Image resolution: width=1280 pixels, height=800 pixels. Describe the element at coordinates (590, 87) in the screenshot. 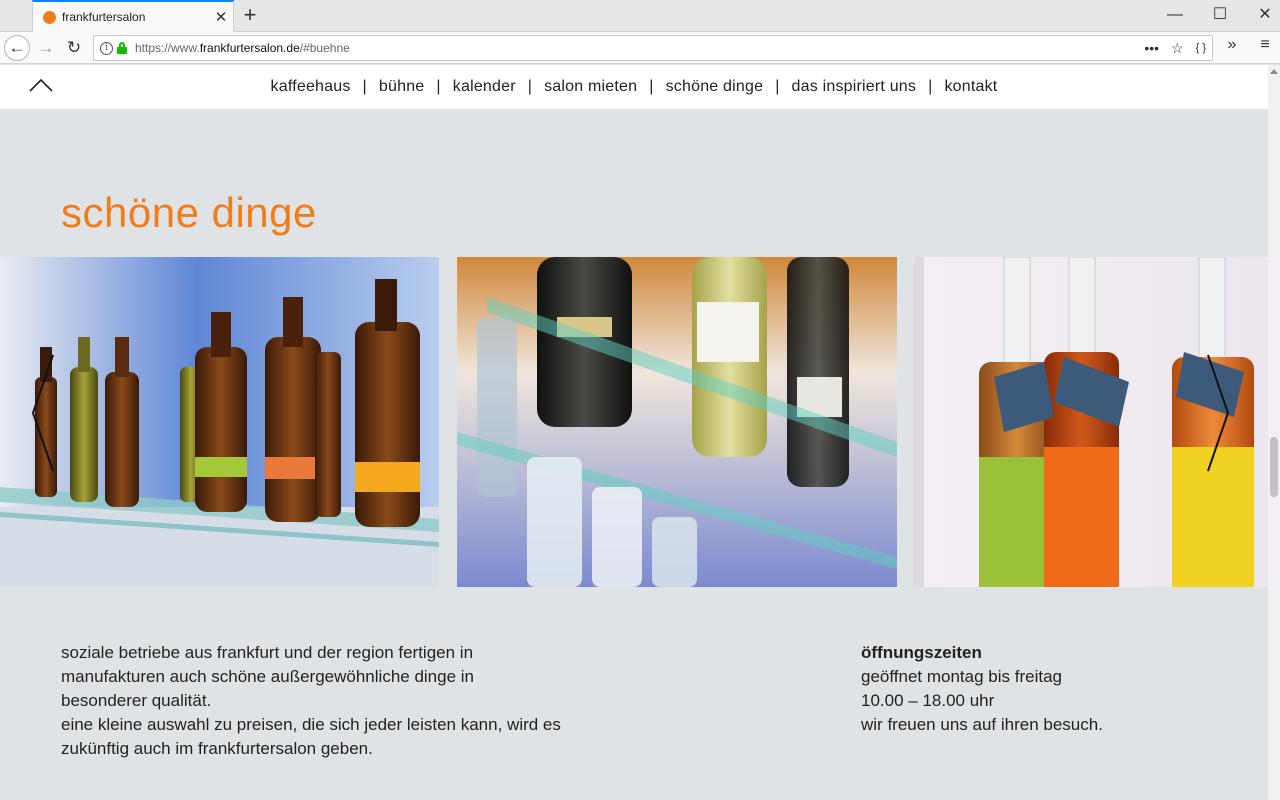

I see `menu-item: salon mieten` at that location.